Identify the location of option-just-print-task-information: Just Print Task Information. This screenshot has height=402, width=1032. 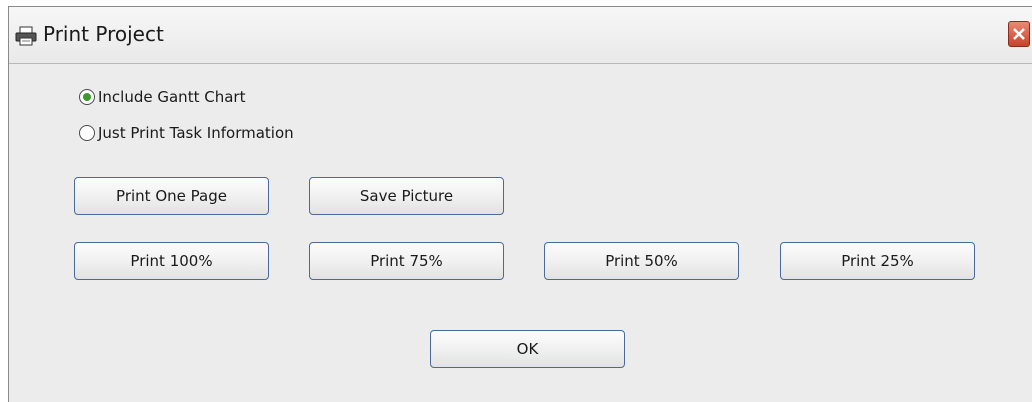
(186, 133).